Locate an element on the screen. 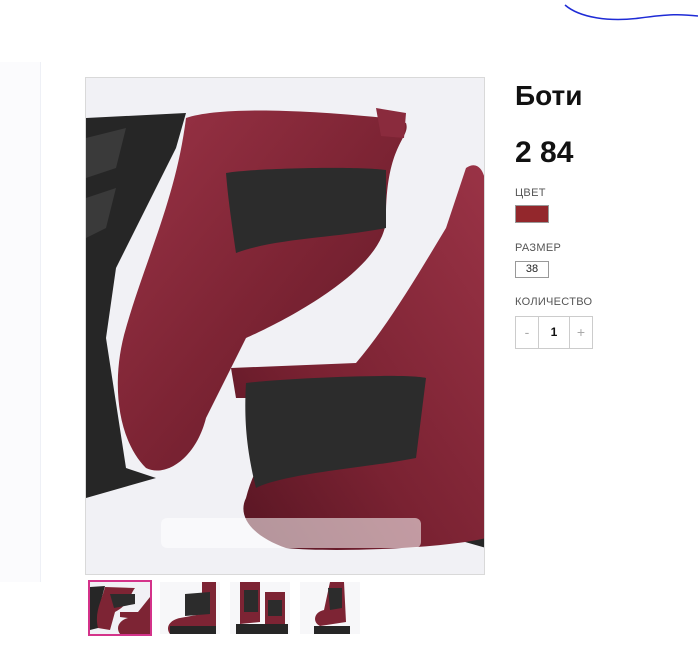 The height and width of the screenshot is (648, 698). color-swatch is located at coordinates (532, 214).